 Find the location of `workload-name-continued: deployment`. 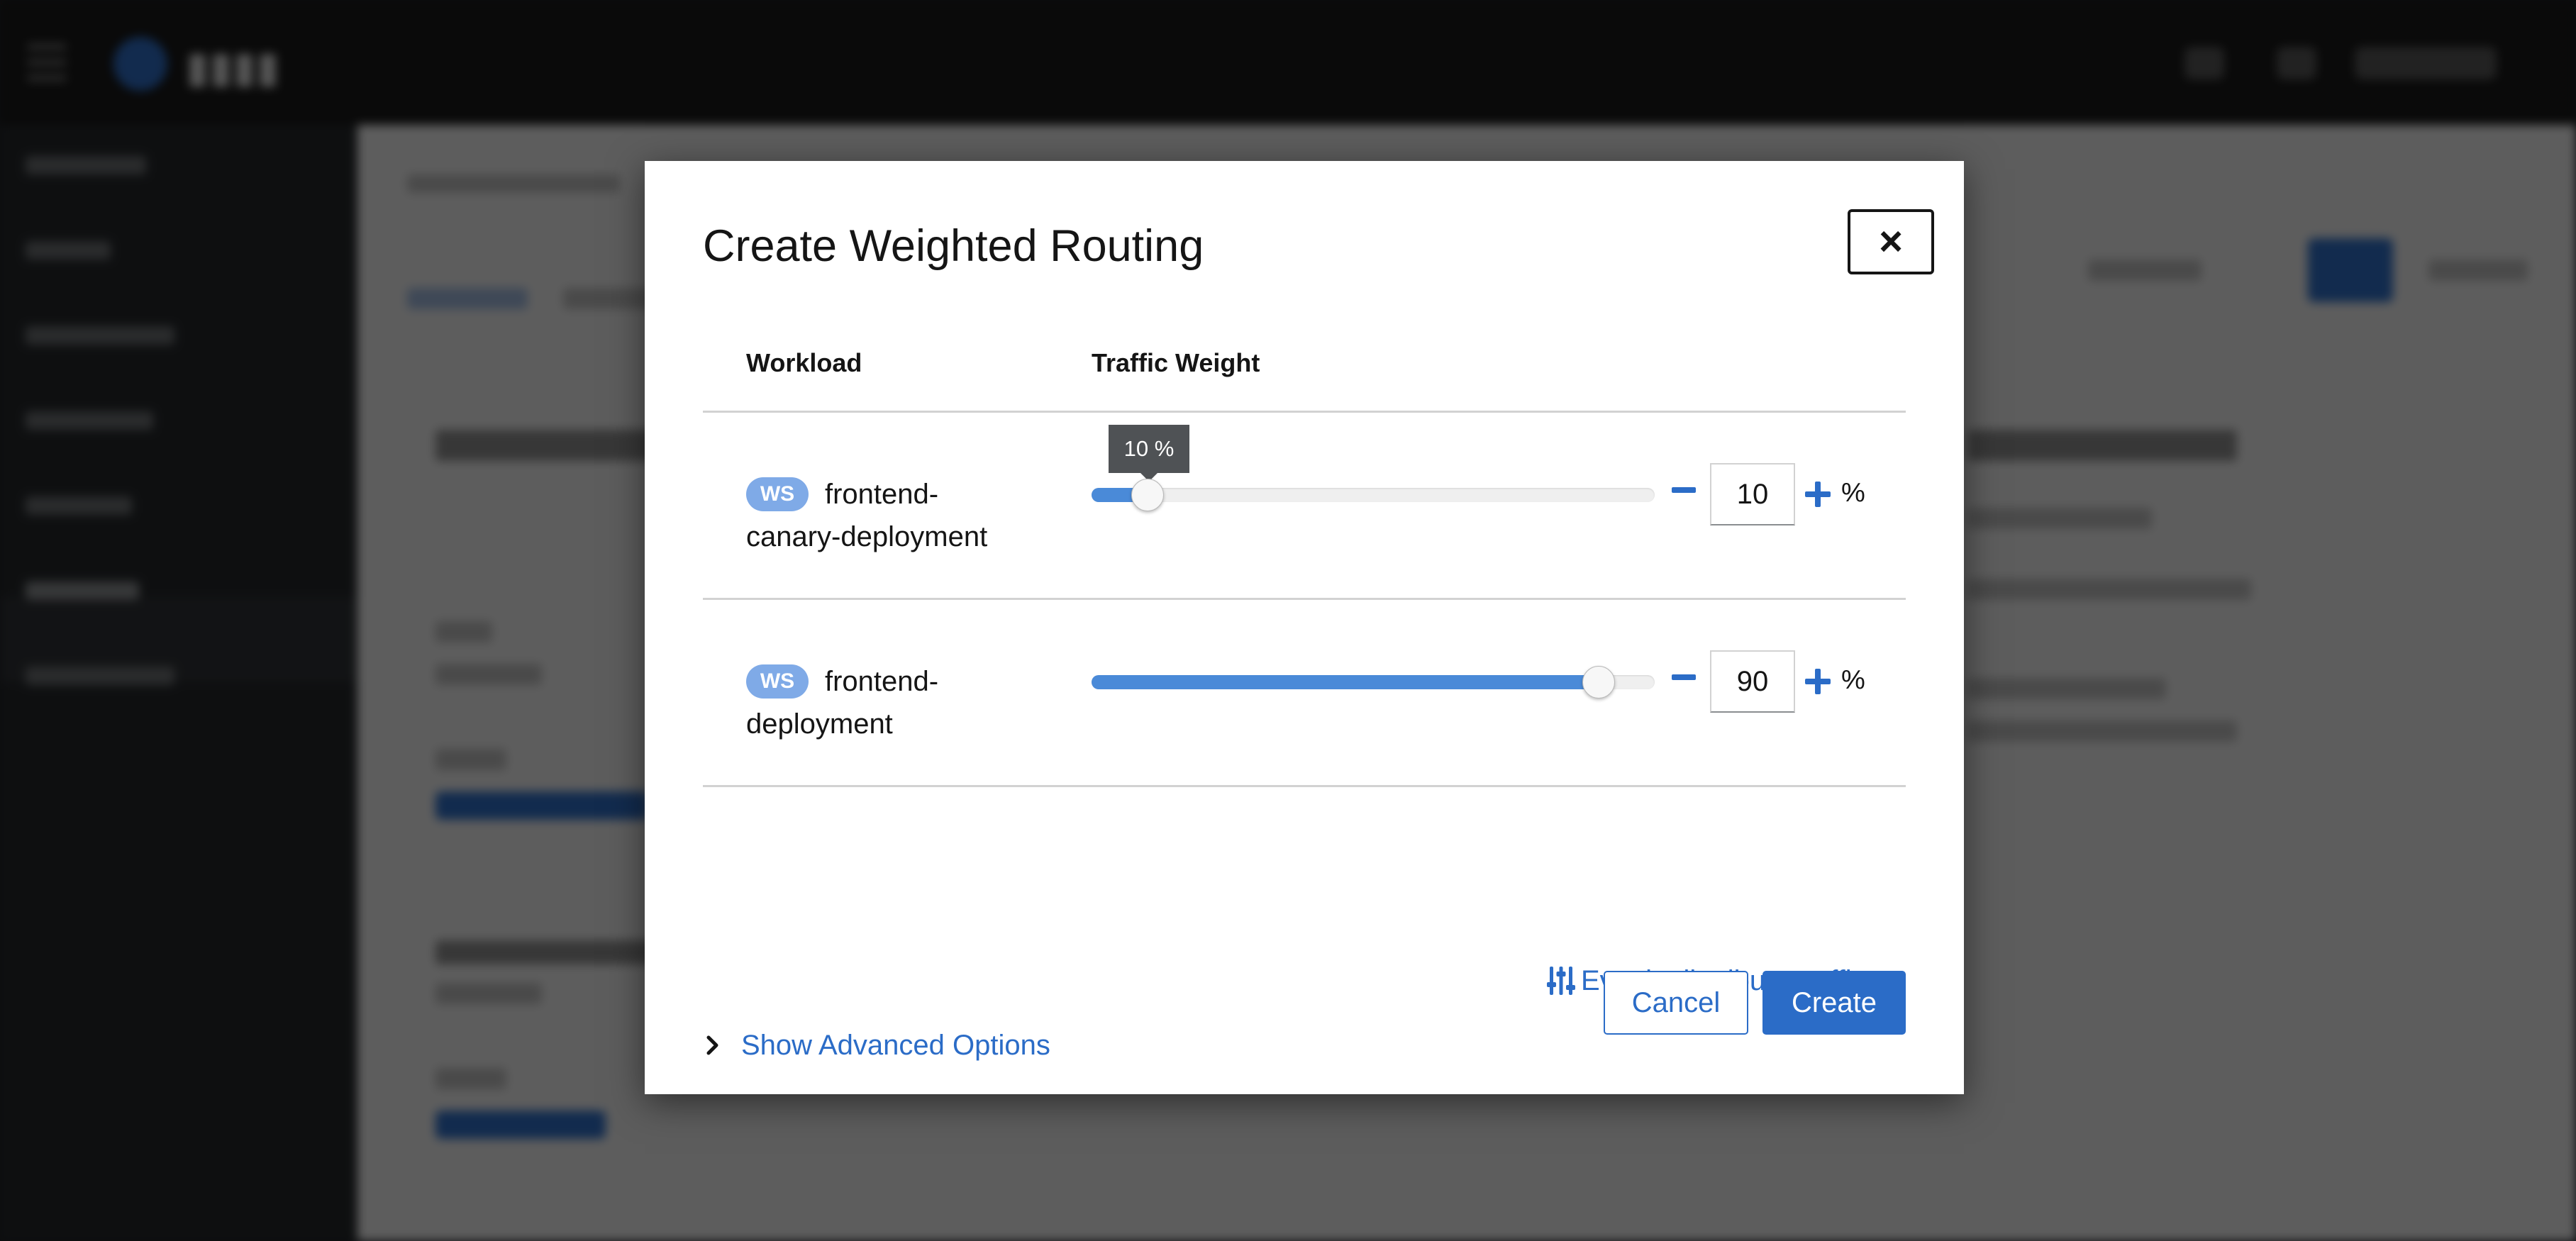

workload-name-continued: deployment is located at coordinates (819, 724).